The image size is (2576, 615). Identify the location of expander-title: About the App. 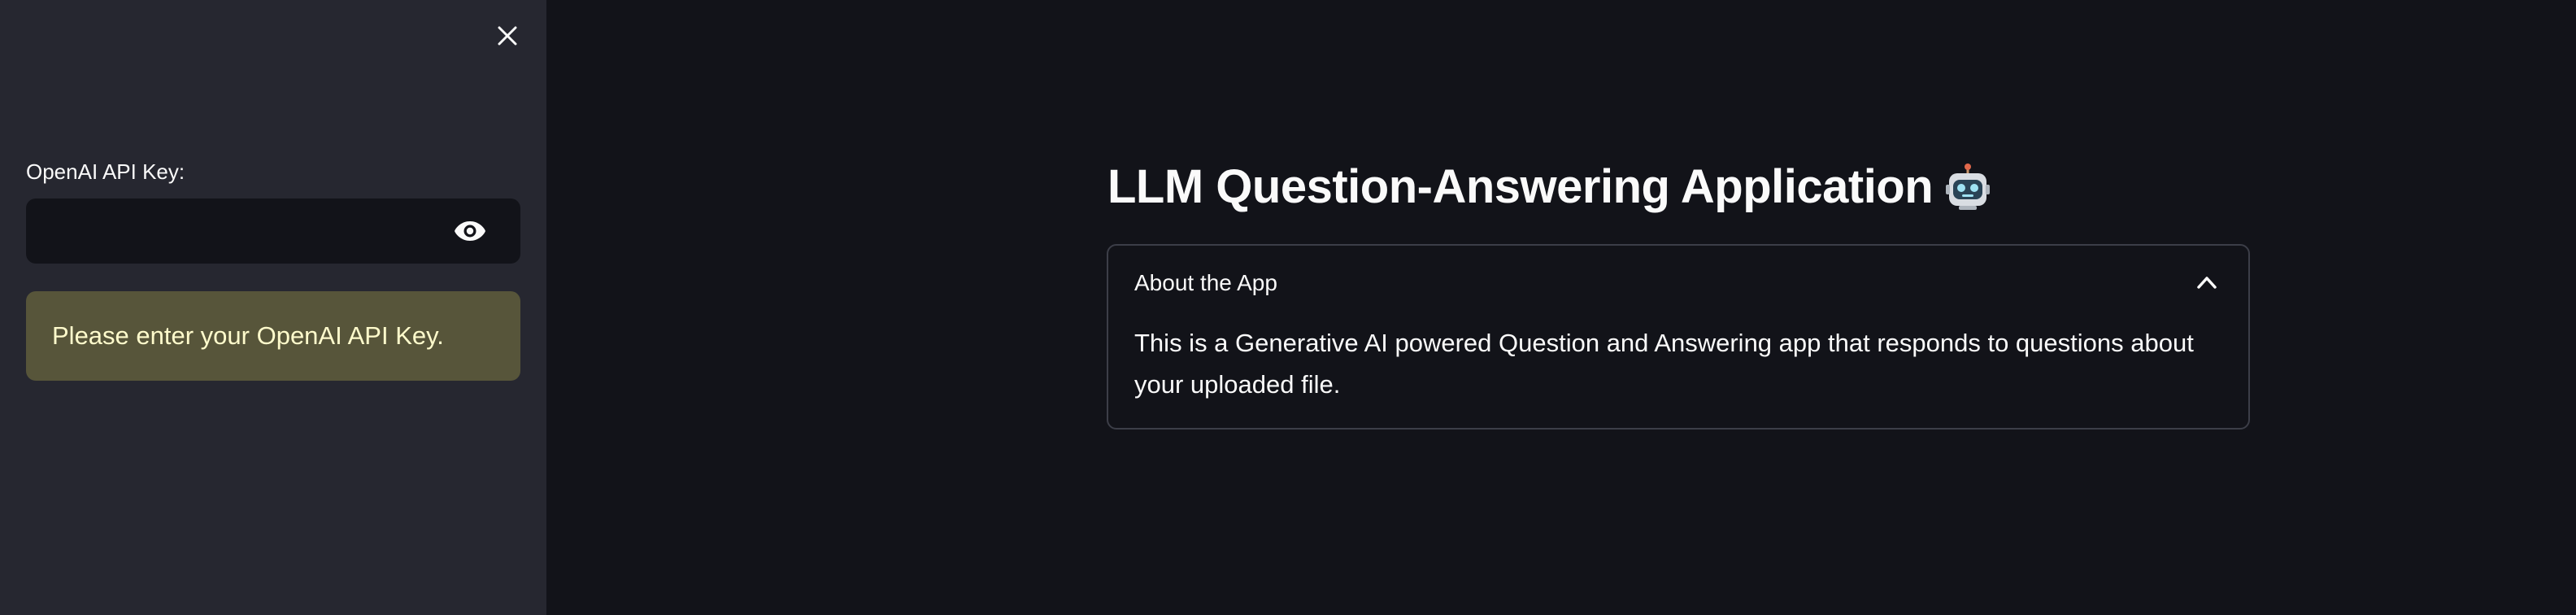
(1205, 282).